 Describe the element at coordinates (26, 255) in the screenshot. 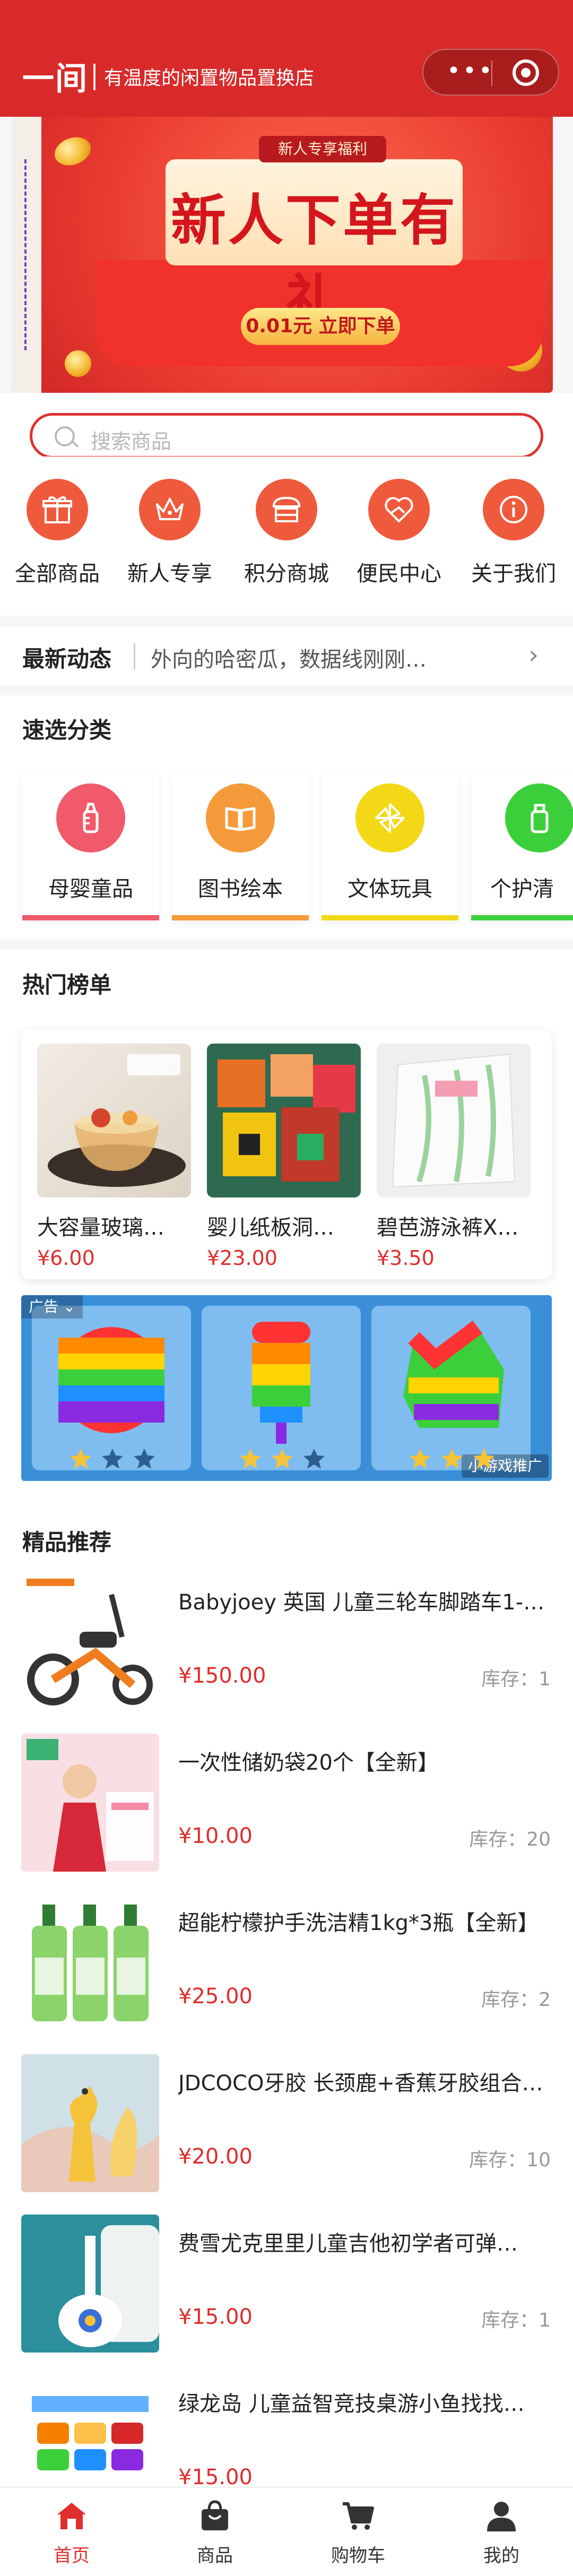

I see `banner-side-strip` at that location.